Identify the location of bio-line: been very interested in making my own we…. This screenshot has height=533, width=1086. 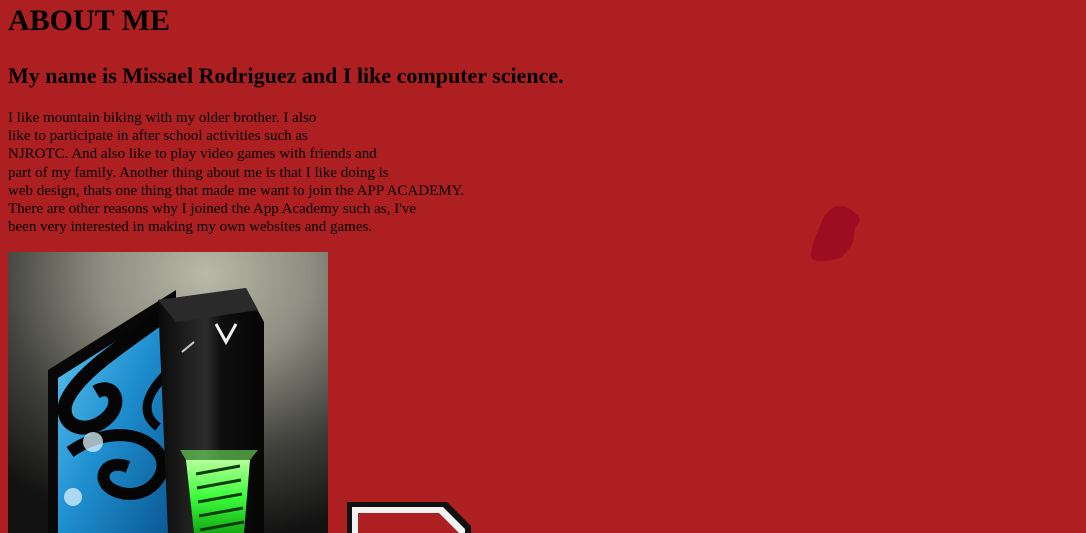
(190, 227).